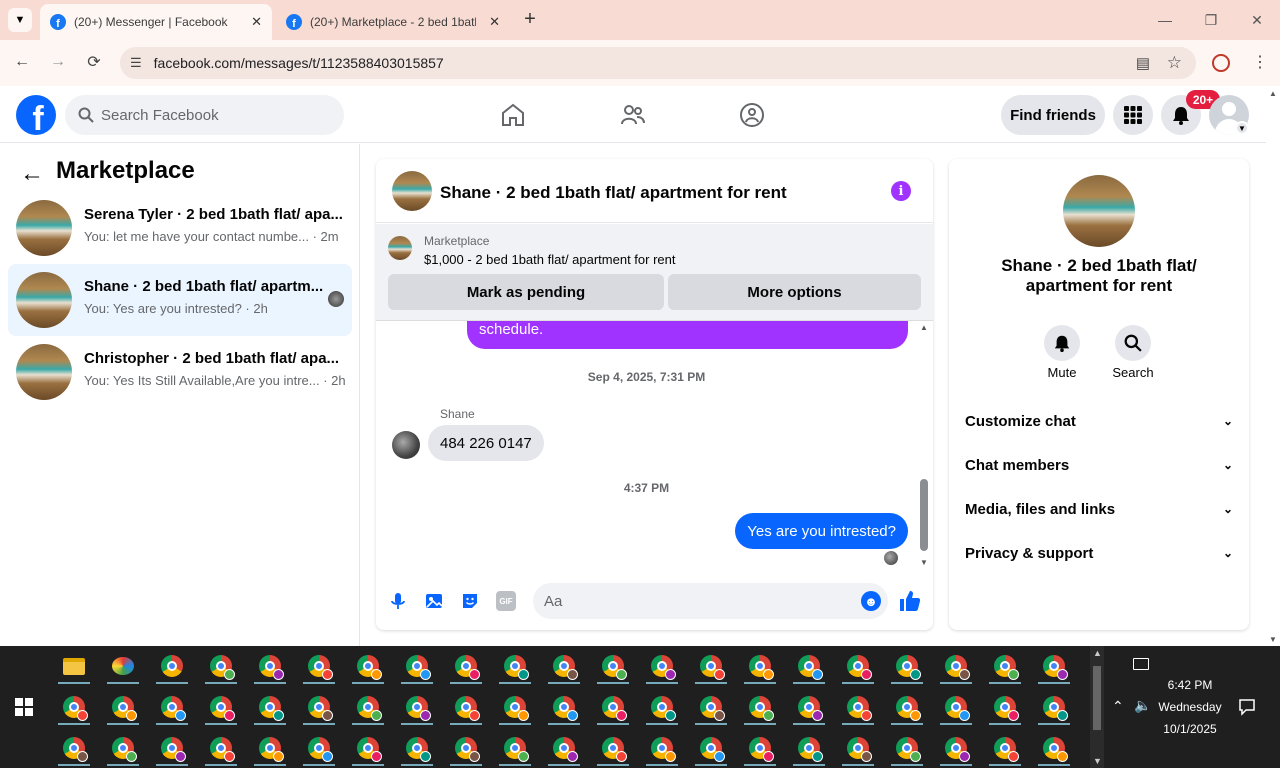 This screenshot has height=768, width=1280. Describe the element at coordinates (24, 707) in the screenshot. I see `windows-start-icon` at that location.